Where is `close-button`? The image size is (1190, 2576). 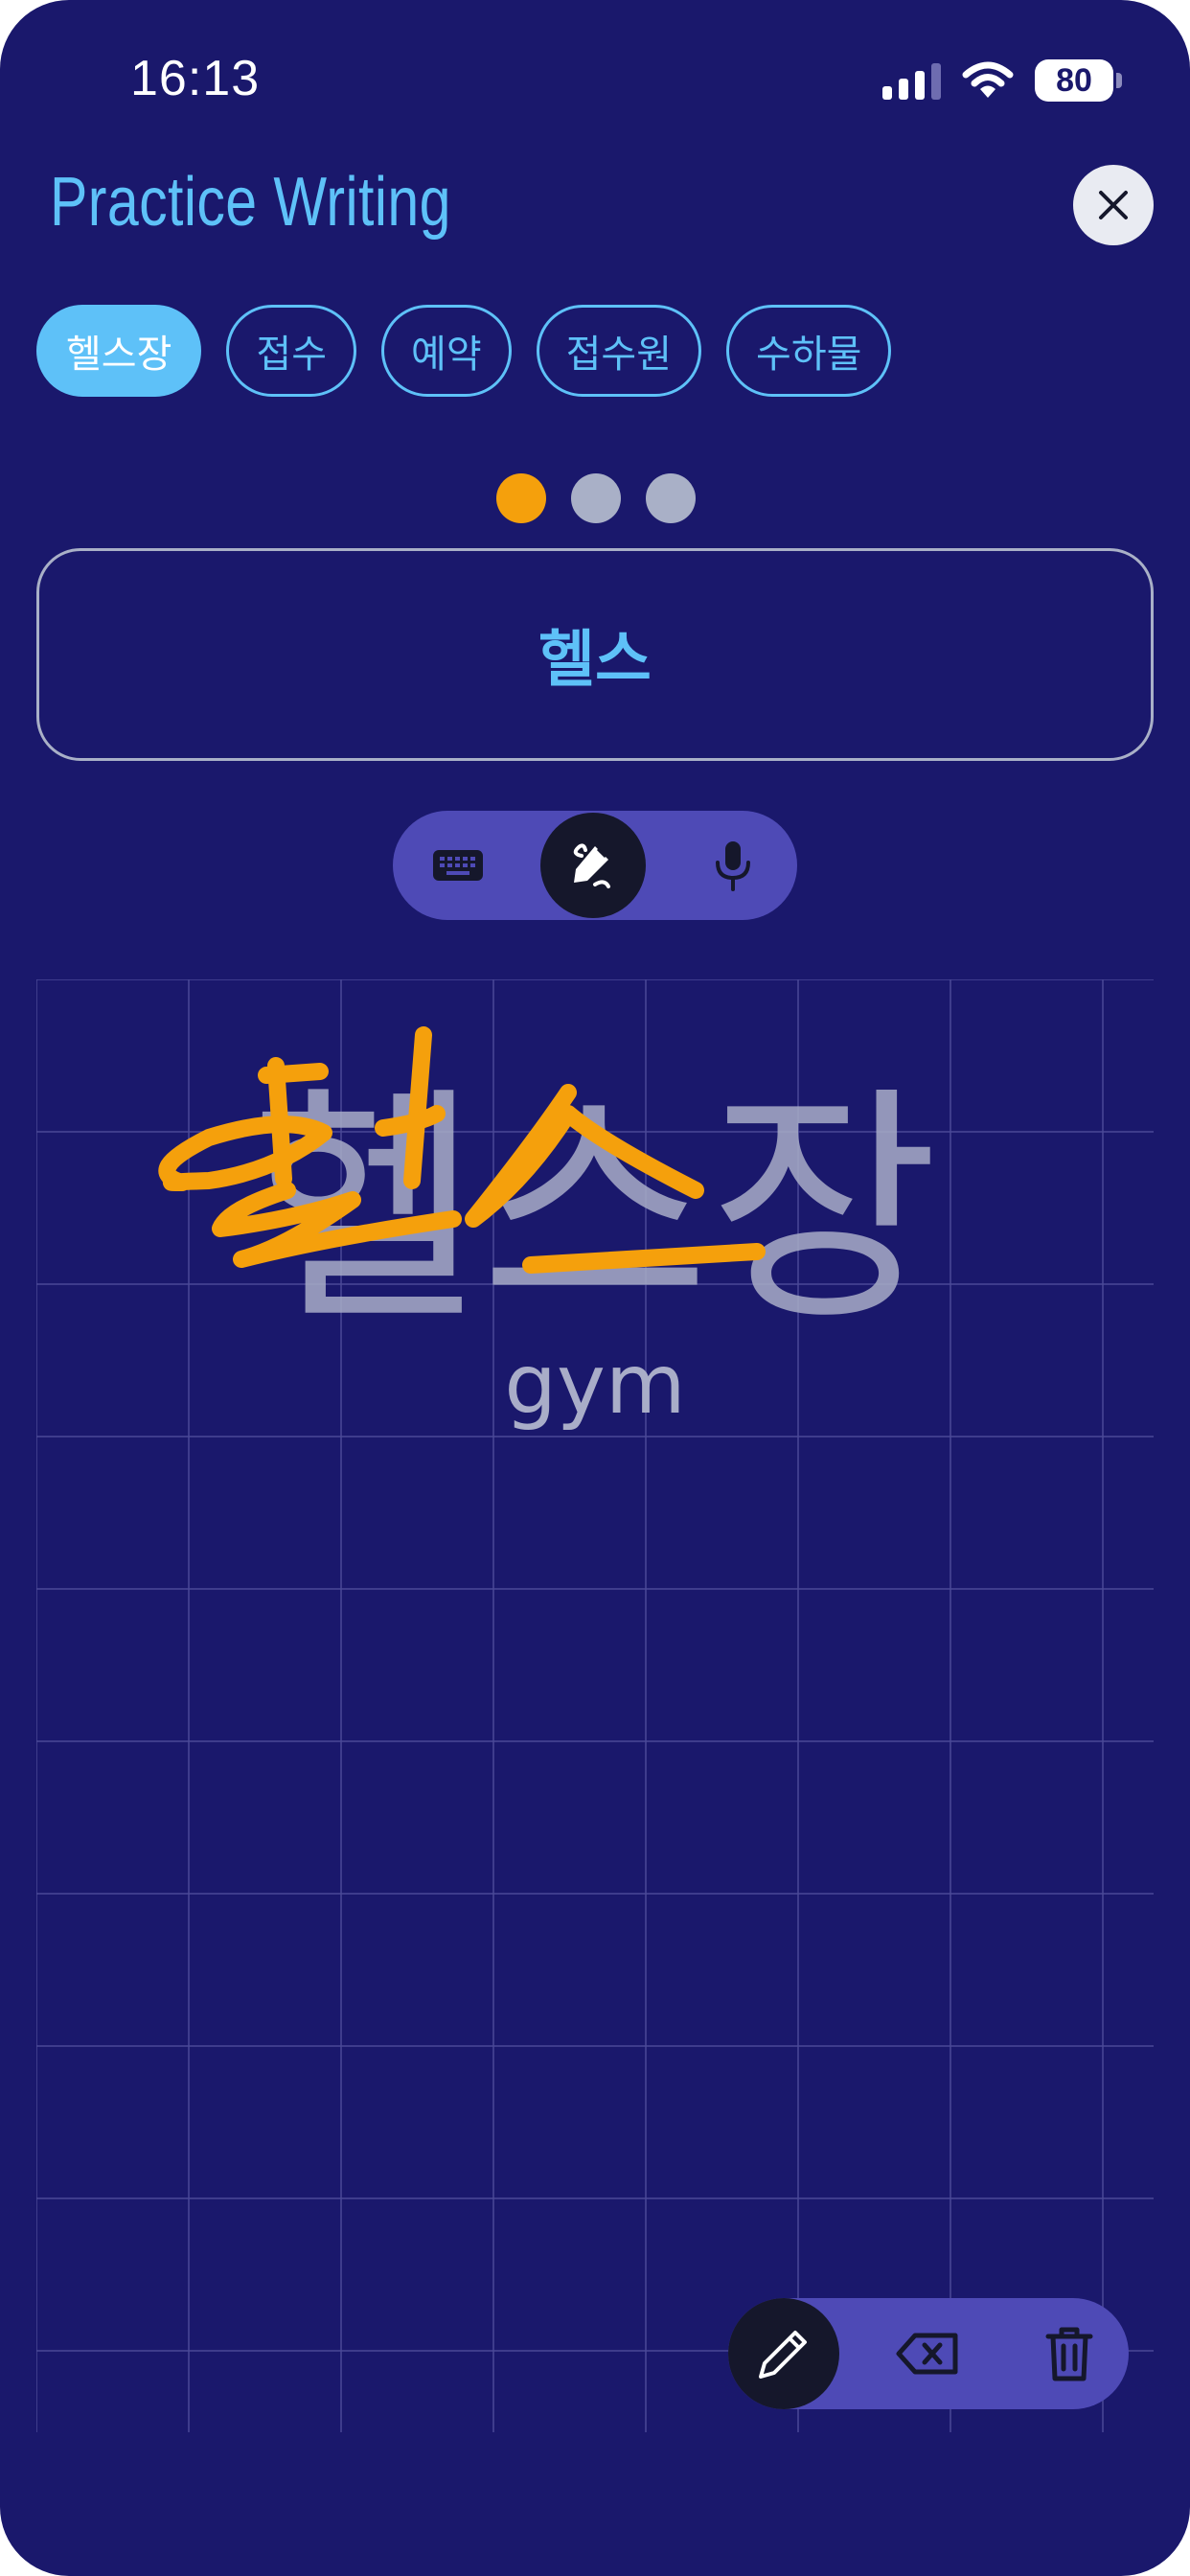 close-button is located at coordinates (1113, 205).